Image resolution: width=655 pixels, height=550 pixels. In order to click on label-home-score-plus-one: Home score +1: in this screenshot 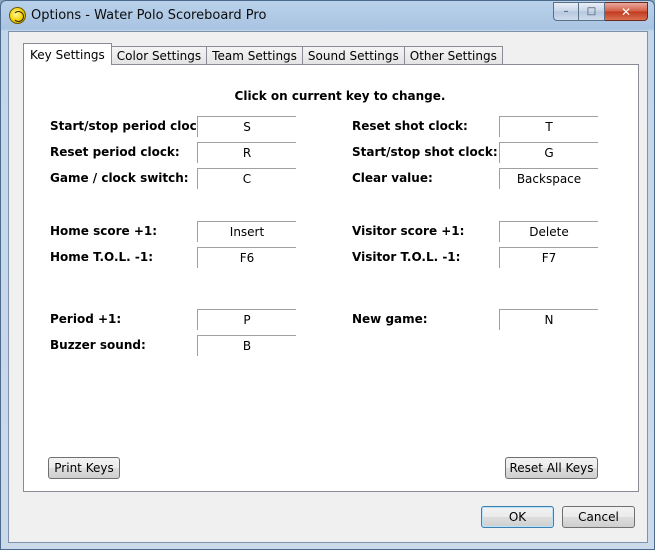, I will do `click(104, 231)`.